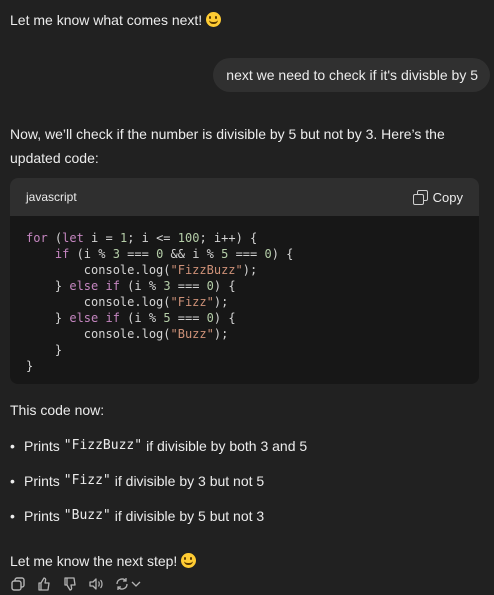  Describe the element at coordinates (136, 584) in the screenshot. I see `chevron-down-icon` at that location.